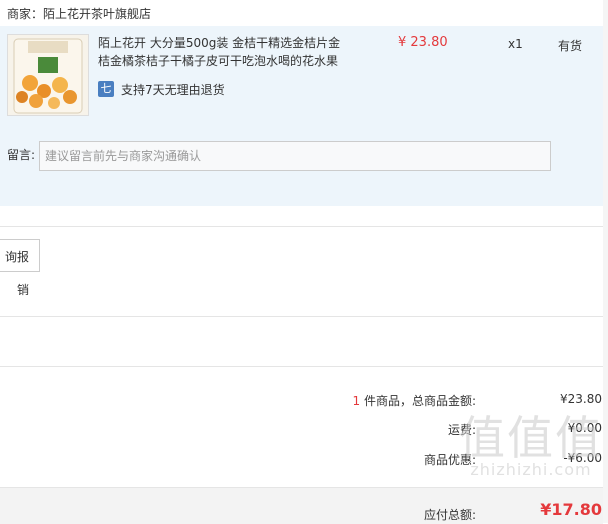 The image size is (608, 524). What do you see at coordinates (173, 89) in the screenshot?
I see `return-policy-text: 支持7天无理由退货` at bounding box center [173, 89].